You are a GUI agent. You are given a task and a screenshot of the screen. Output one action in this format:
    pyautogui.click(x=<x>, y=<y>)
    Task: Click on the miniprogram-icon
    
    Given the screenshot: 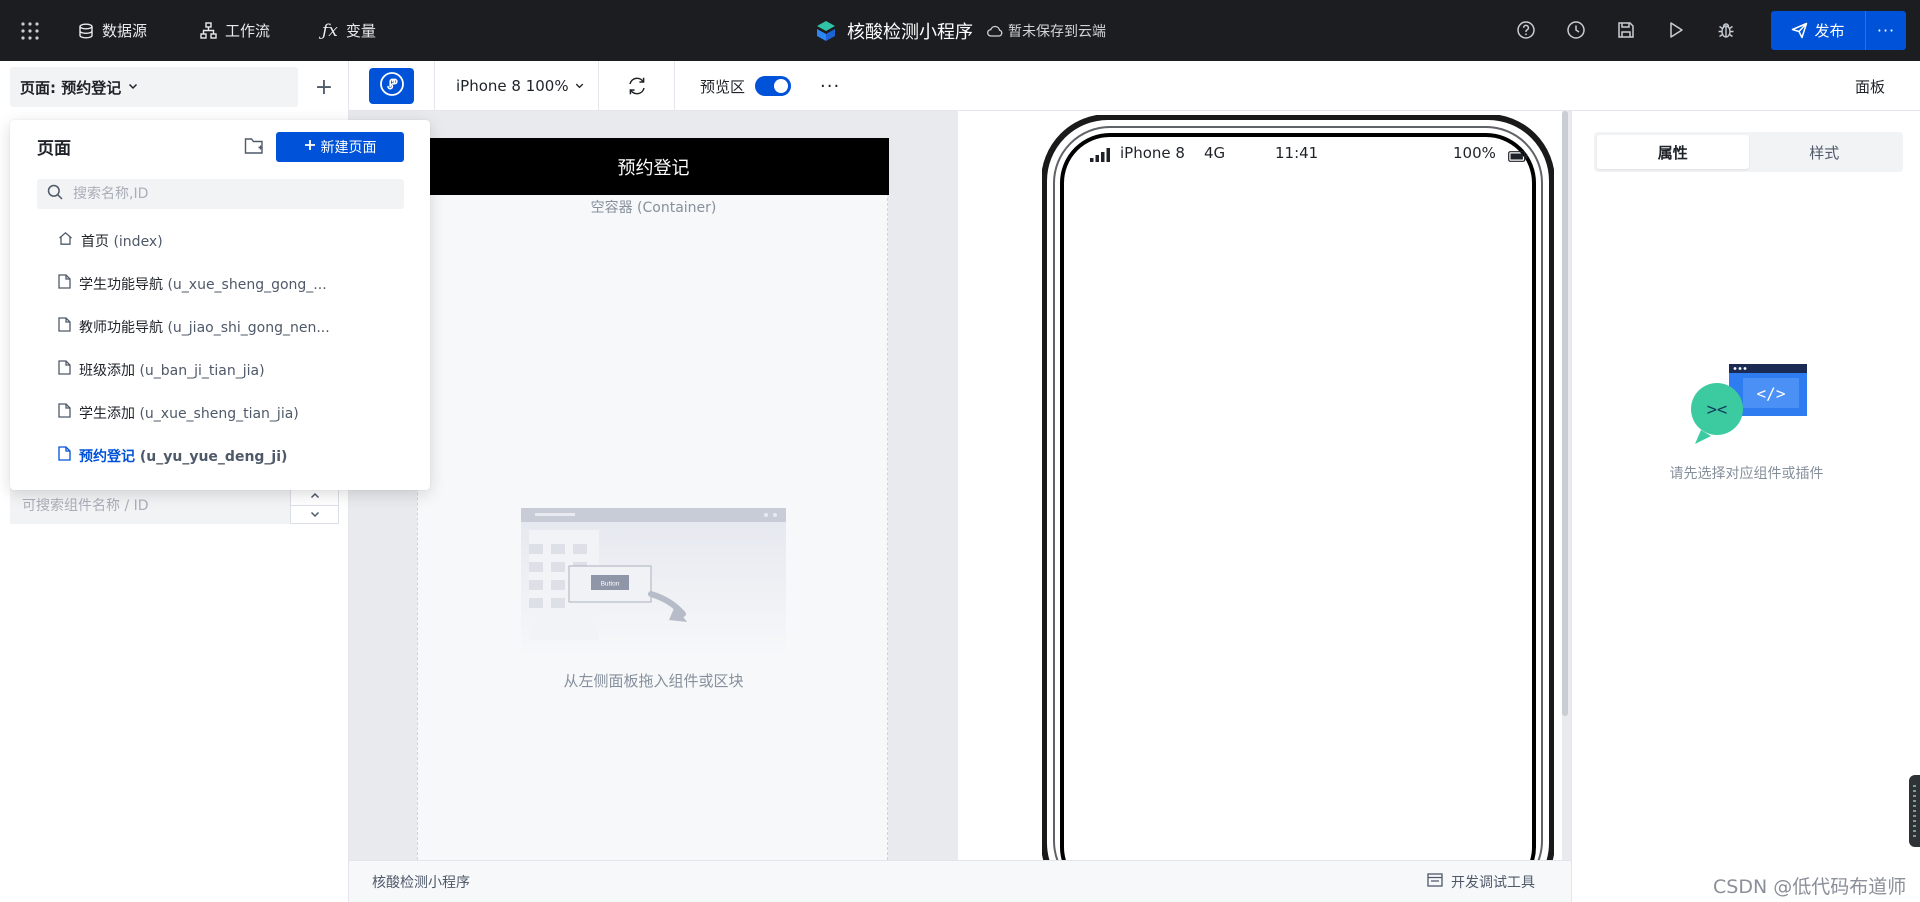 What is the action you would take?
    pyautogui.click(x=392, y=86)
    